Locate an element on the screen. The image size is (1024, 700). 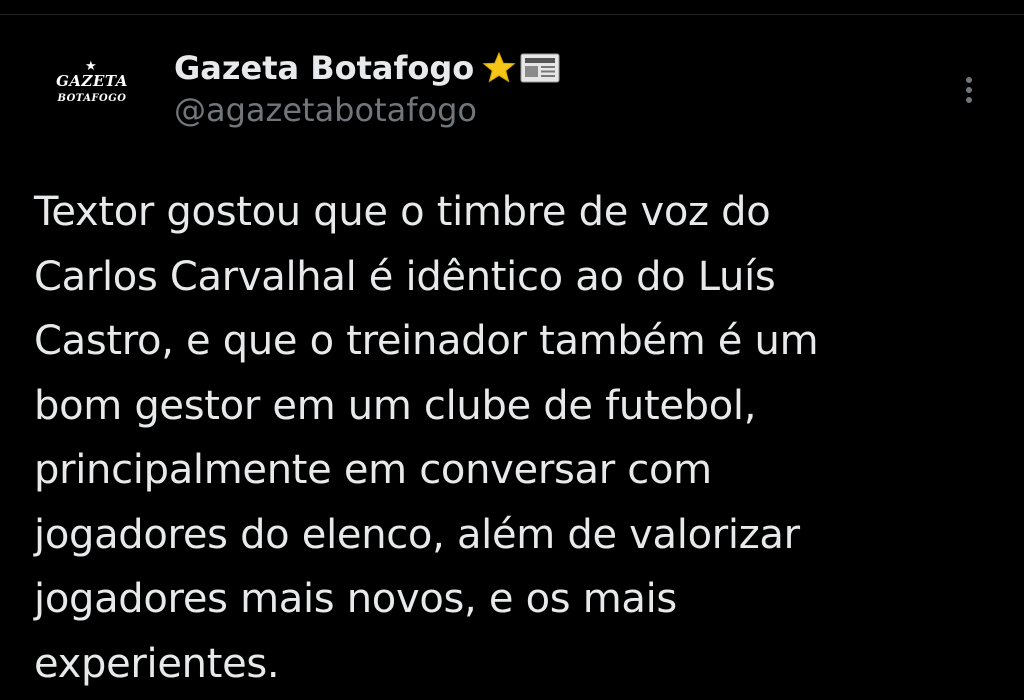
name-row: Gazeta Botafogo is located at coordinates (367, 68).